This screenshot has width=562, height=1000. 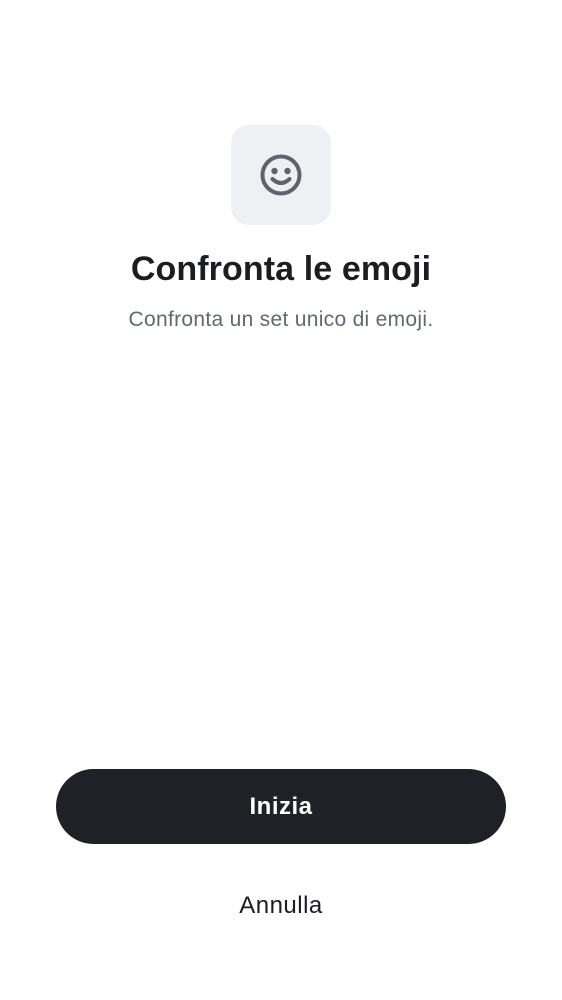 I want to click on page-title: Confronta le emoji, so click(x=281, y=269).